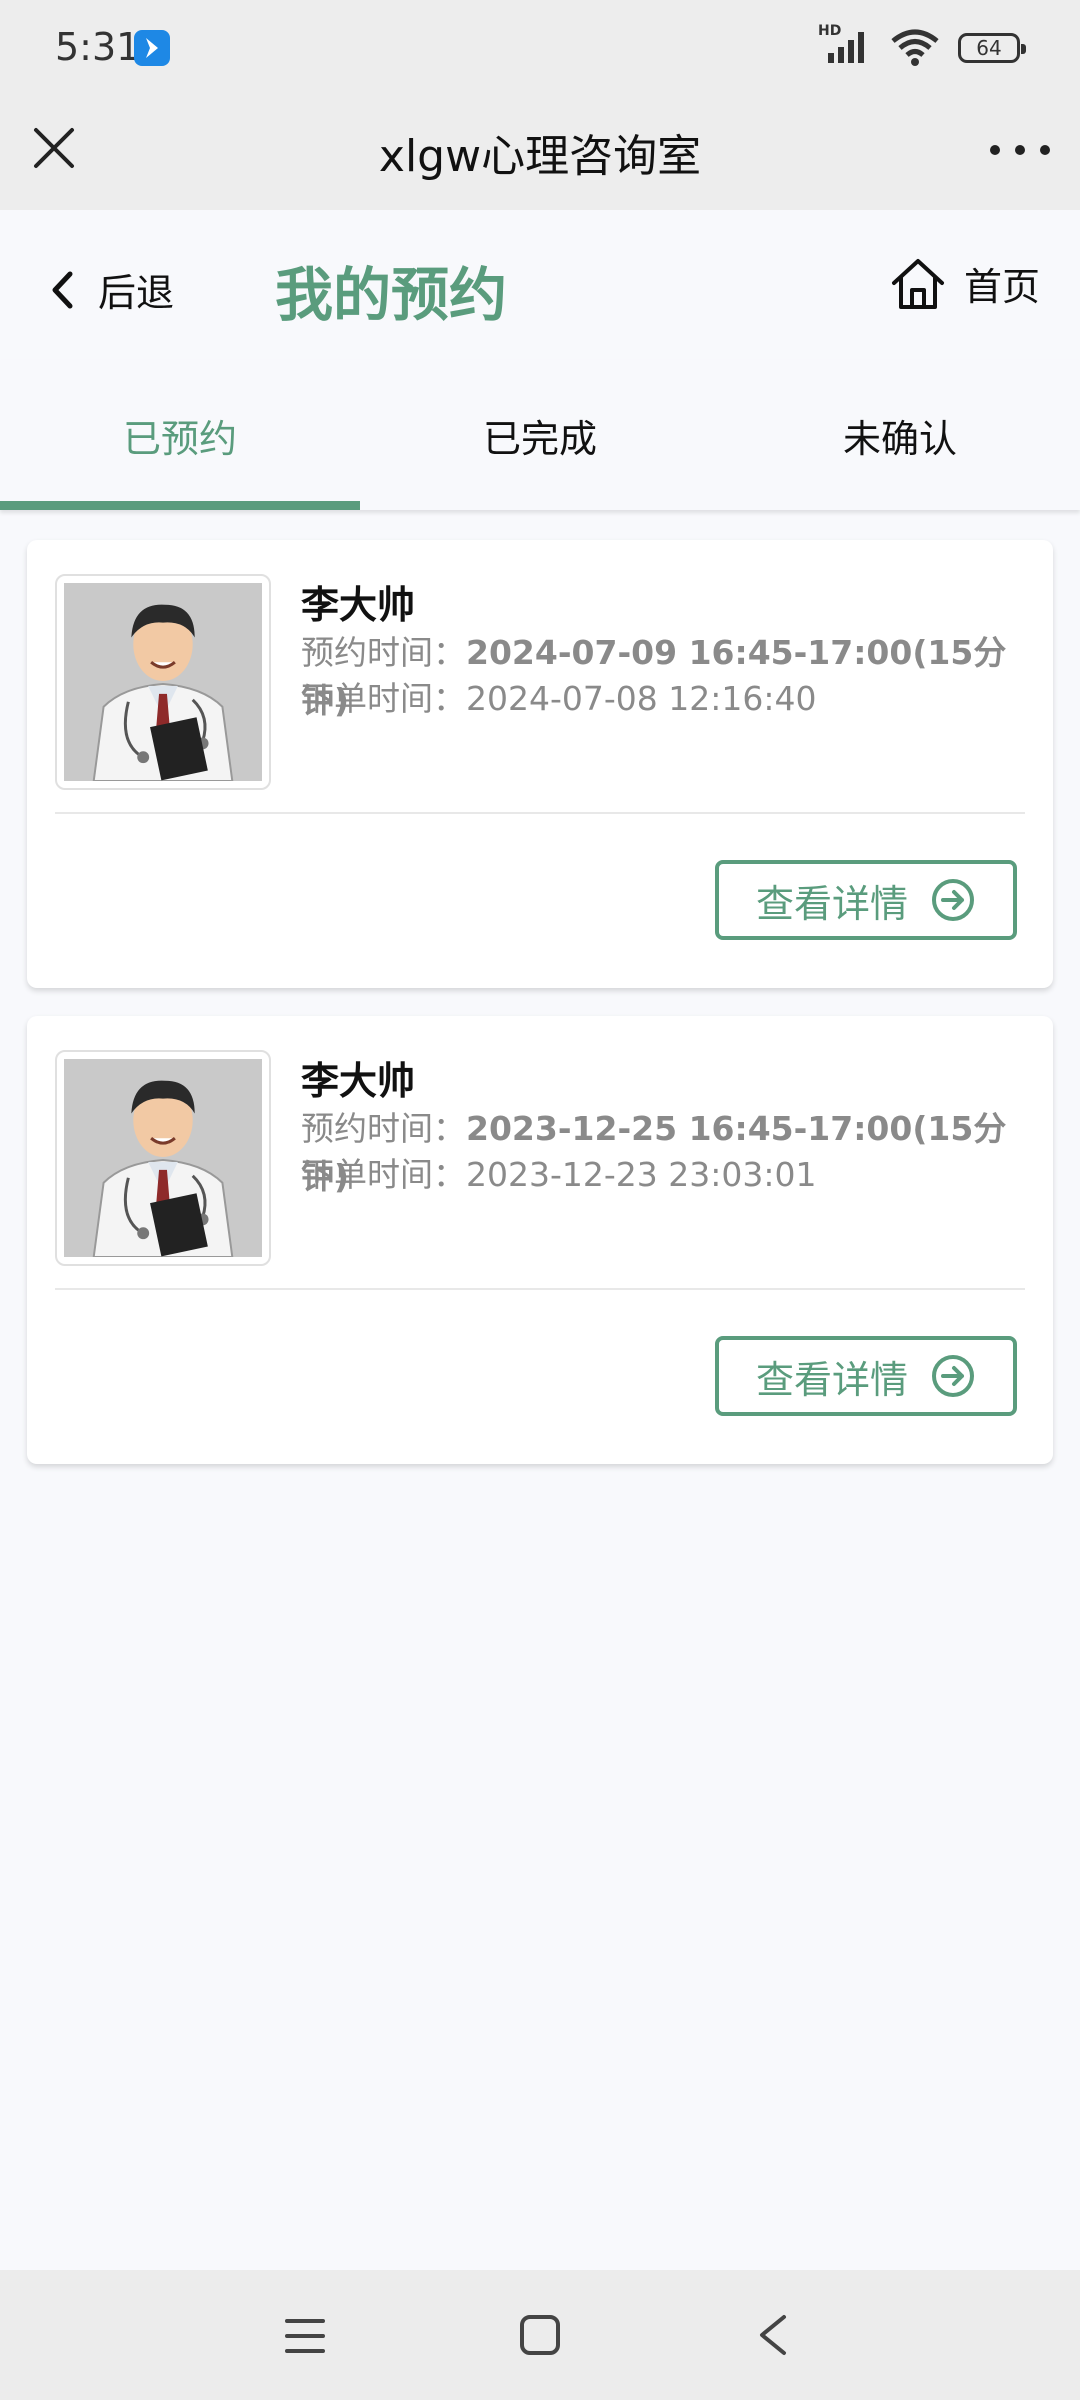 Image resolution: width=1080 pixels, height=2400 pixels. I want to click on system-nav-bar, so click(540, 2335).